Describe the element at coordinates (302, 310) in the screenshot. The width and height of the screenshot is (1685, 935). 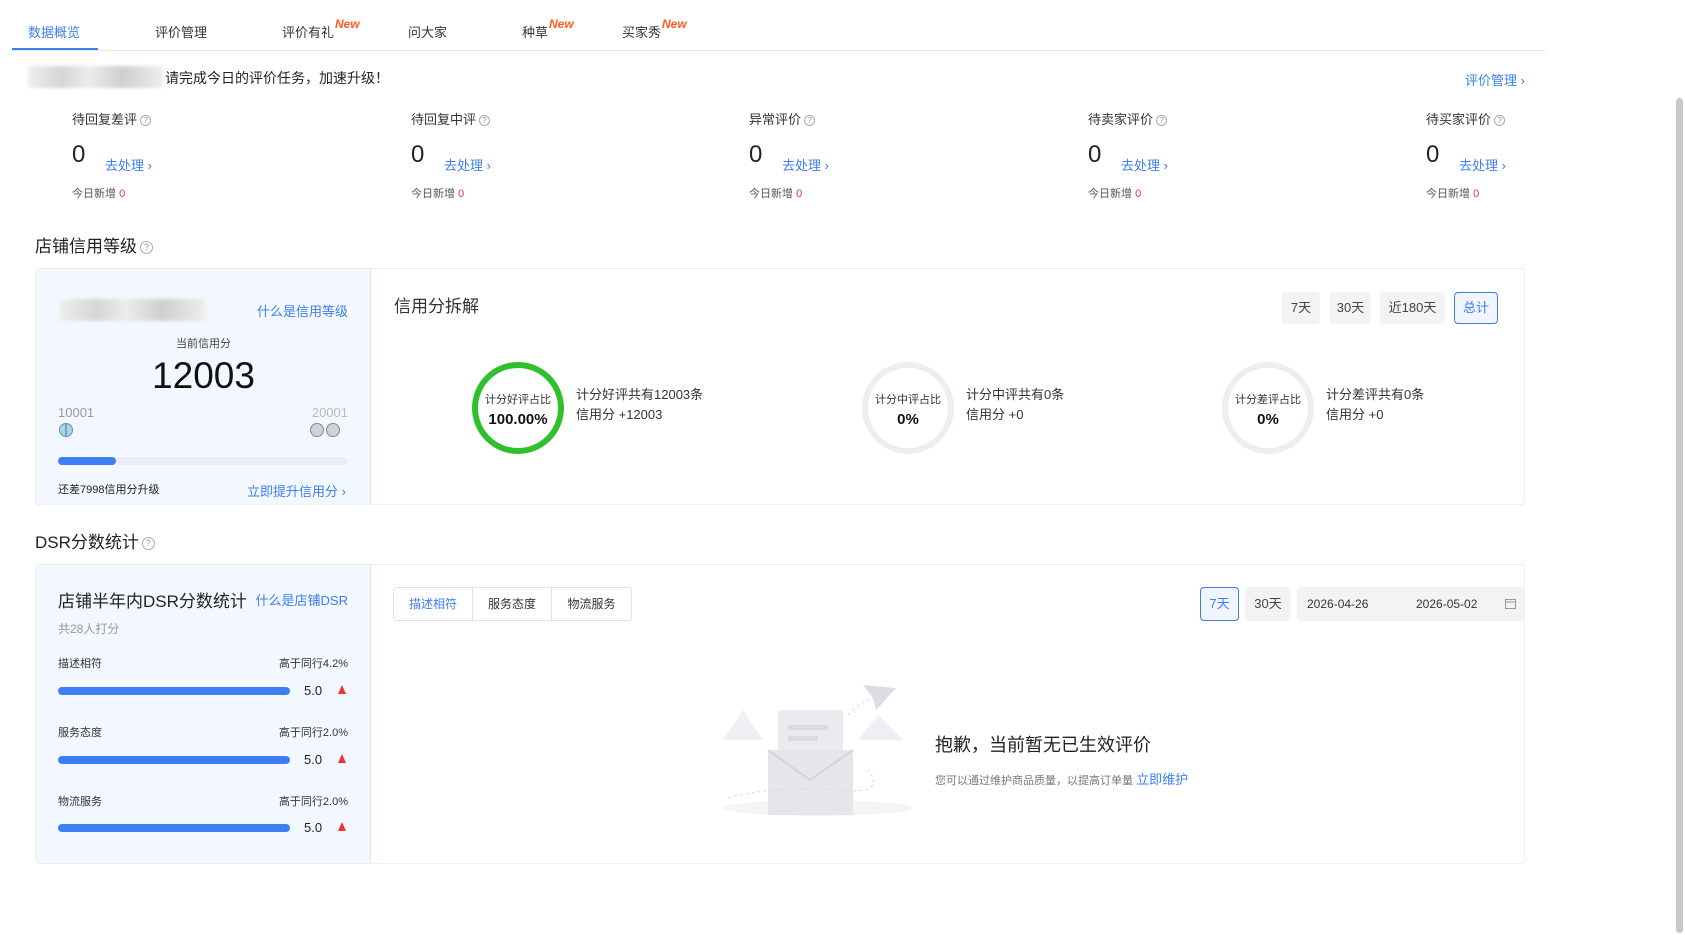
I see `what-is-credit-link: 什么是信用等级` at that location.